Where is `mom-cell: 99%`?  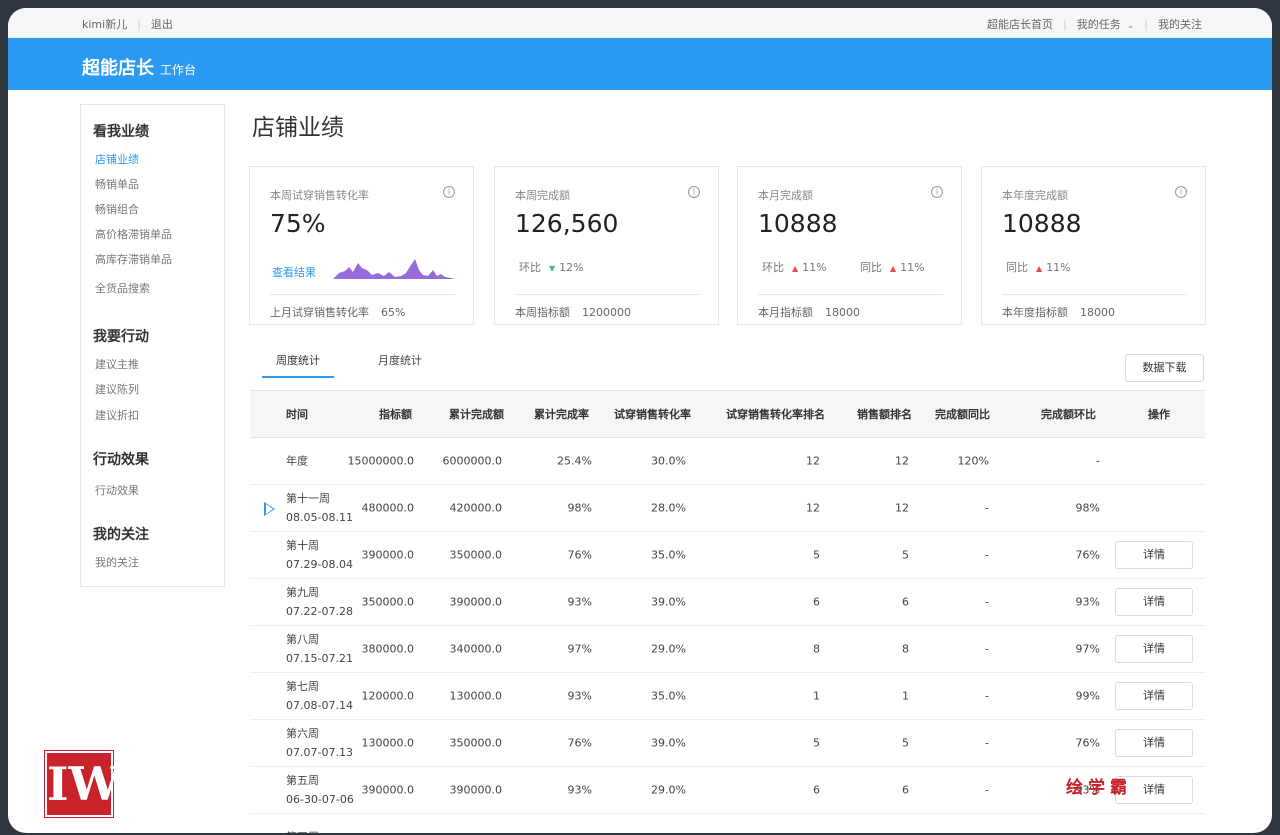 mom-cell: 99% is located at coordinates (1087, 696).